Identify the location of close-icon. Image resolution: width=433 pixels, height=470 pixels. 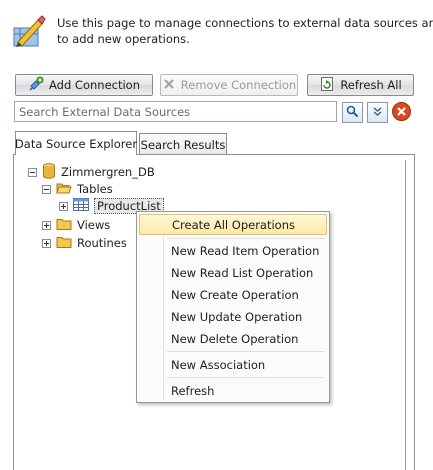
(401, 113).